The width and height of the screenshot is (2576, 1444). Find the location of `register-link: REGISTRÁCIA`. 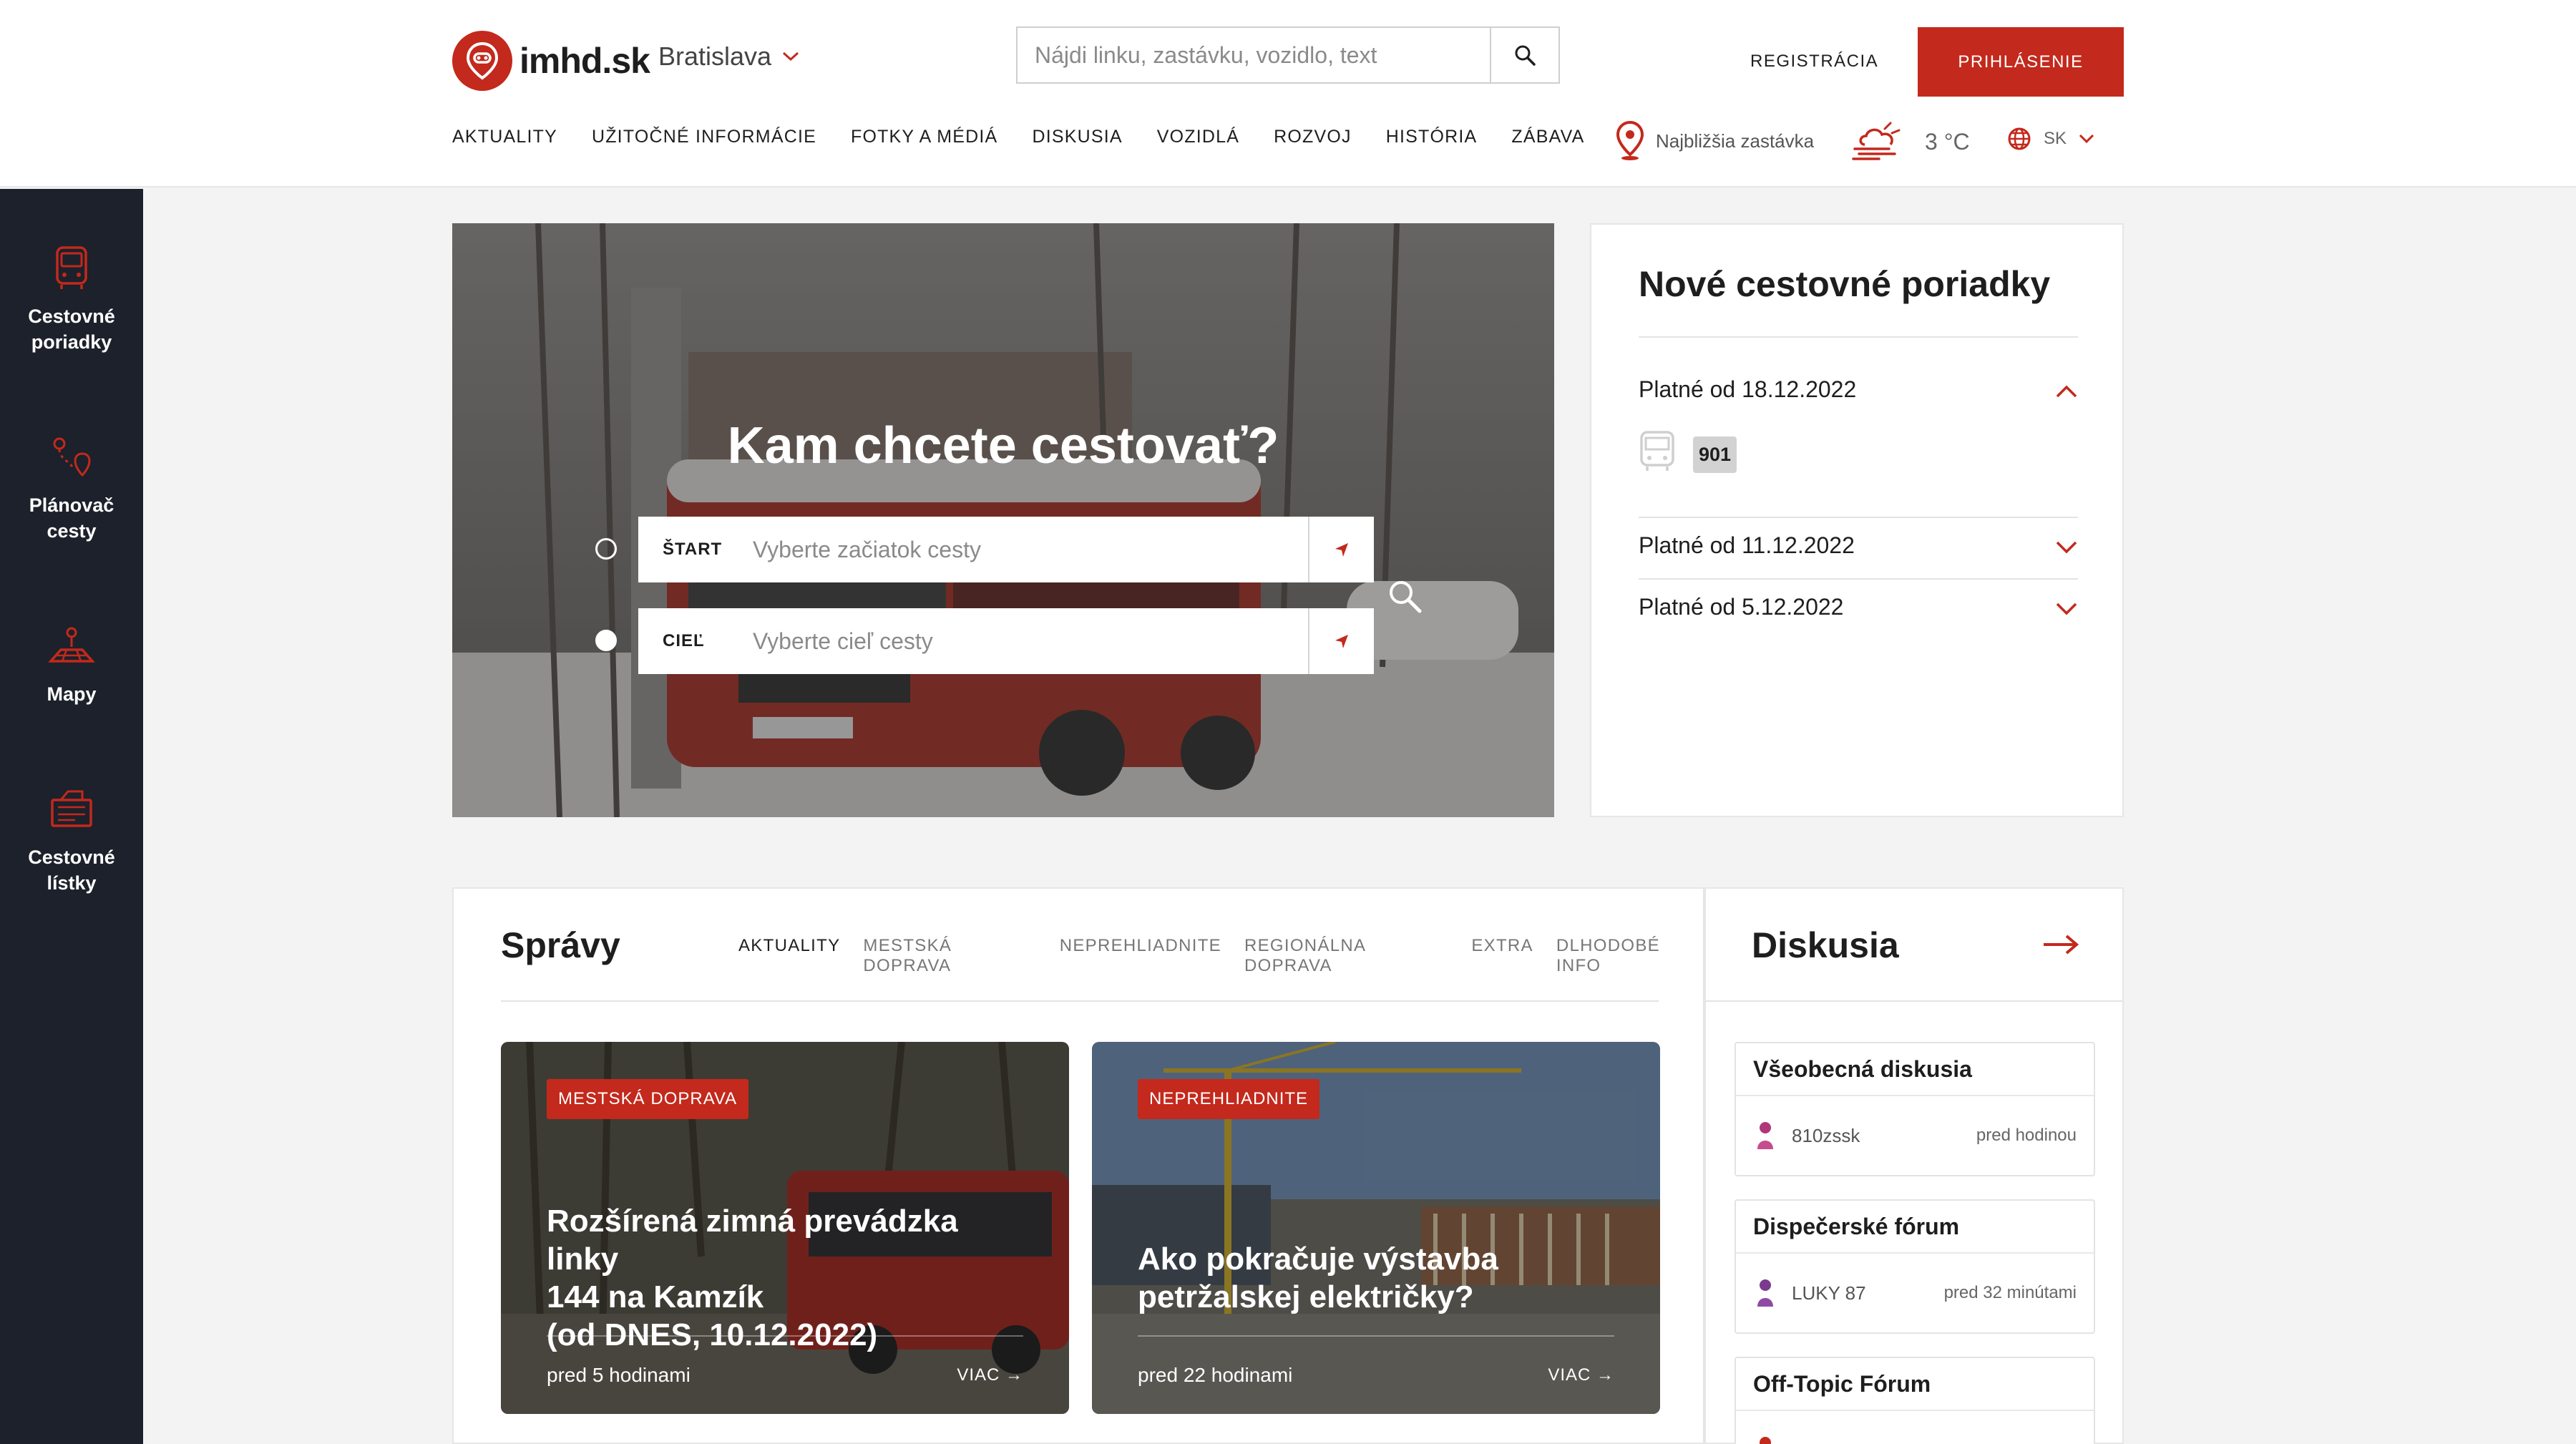

register-link: REGISTRÁCIA is located at coordinates (1814, 62).